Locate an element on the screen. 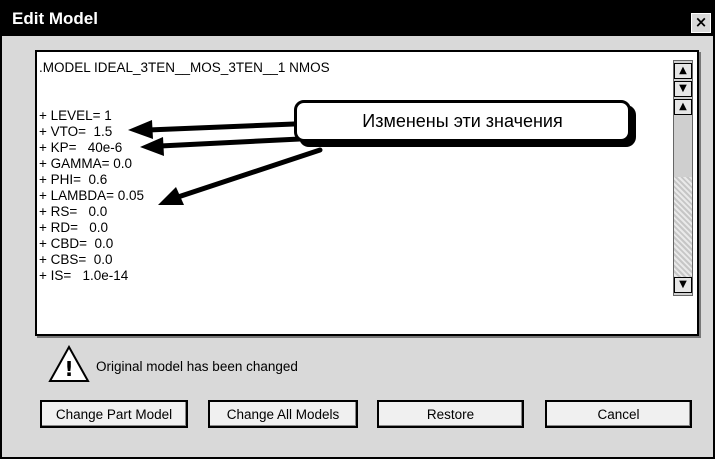 Image resolution: width=715 pixels, height=461 pixels. warning-message: Original model has been changed is located at coordinates (197, 366).